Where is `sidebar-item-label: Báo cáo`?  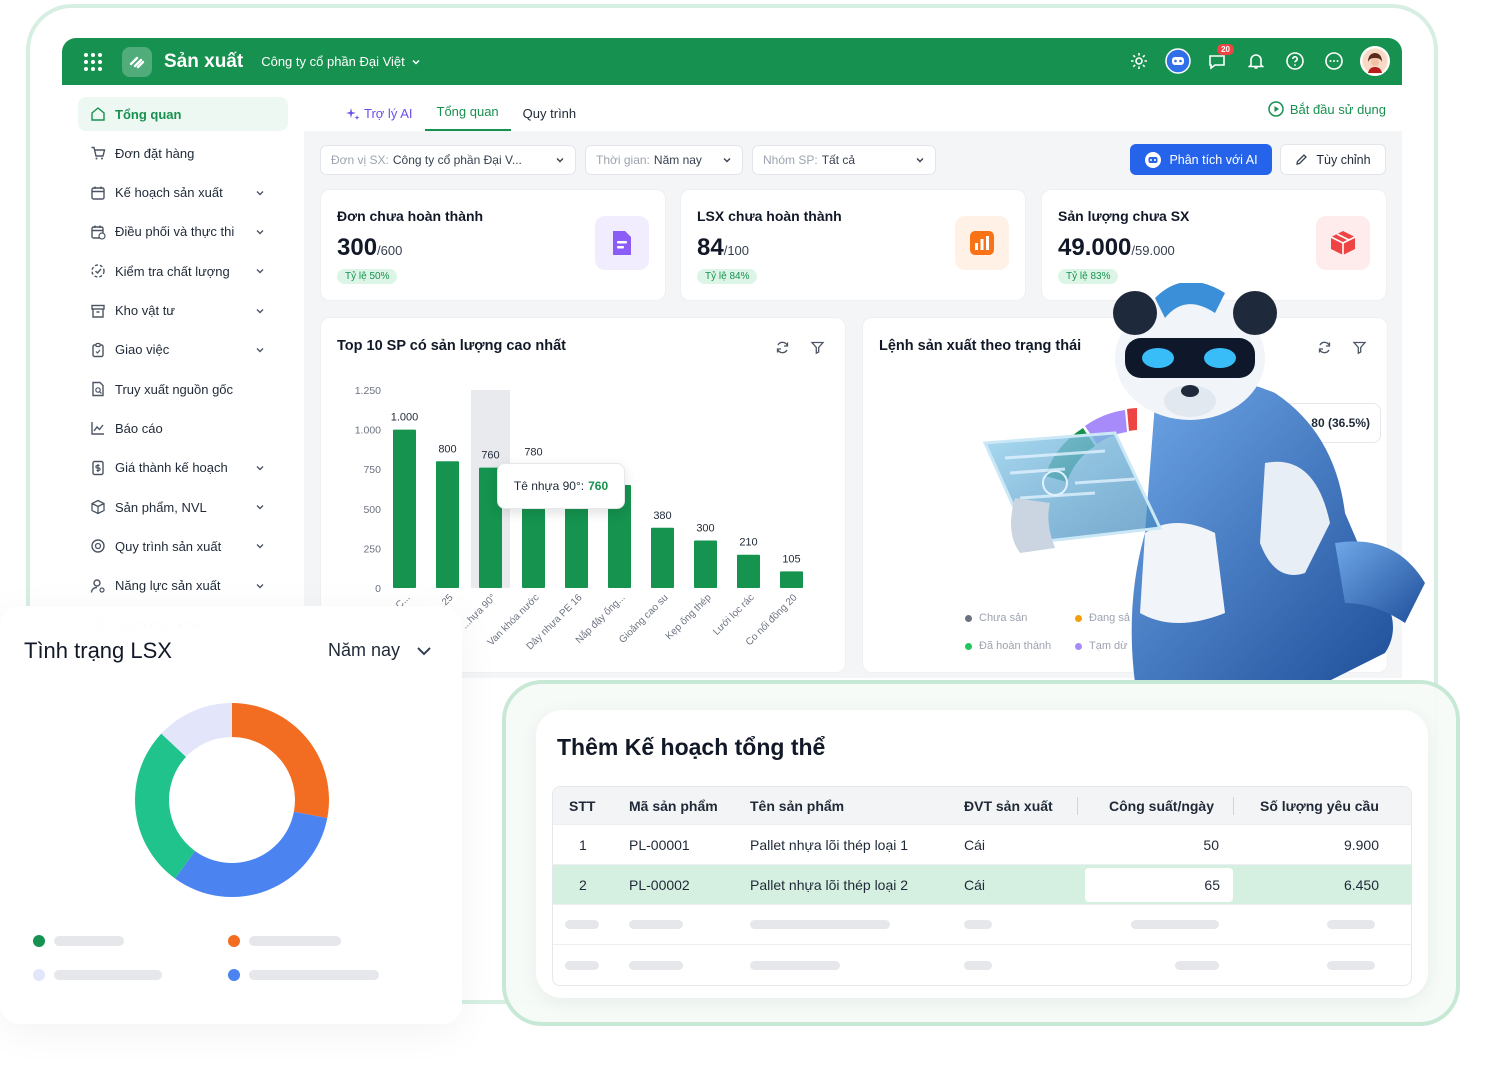 sidebar-item-label: Báo cáo is located at coordinates (139, 428).